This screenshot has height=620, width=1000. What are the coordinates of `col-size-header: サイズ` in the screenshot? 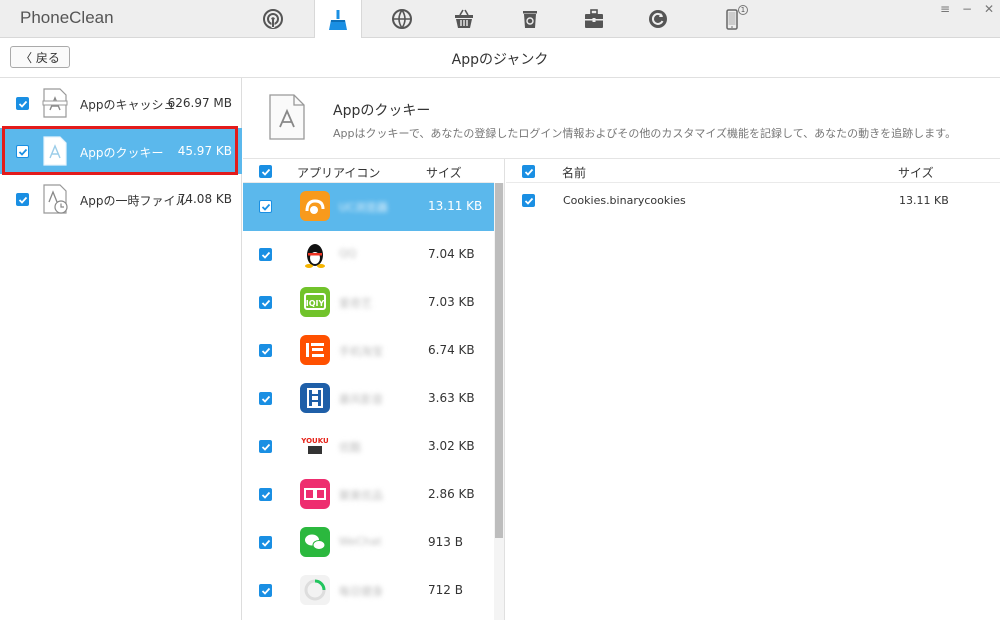 It's located at (444, 173).